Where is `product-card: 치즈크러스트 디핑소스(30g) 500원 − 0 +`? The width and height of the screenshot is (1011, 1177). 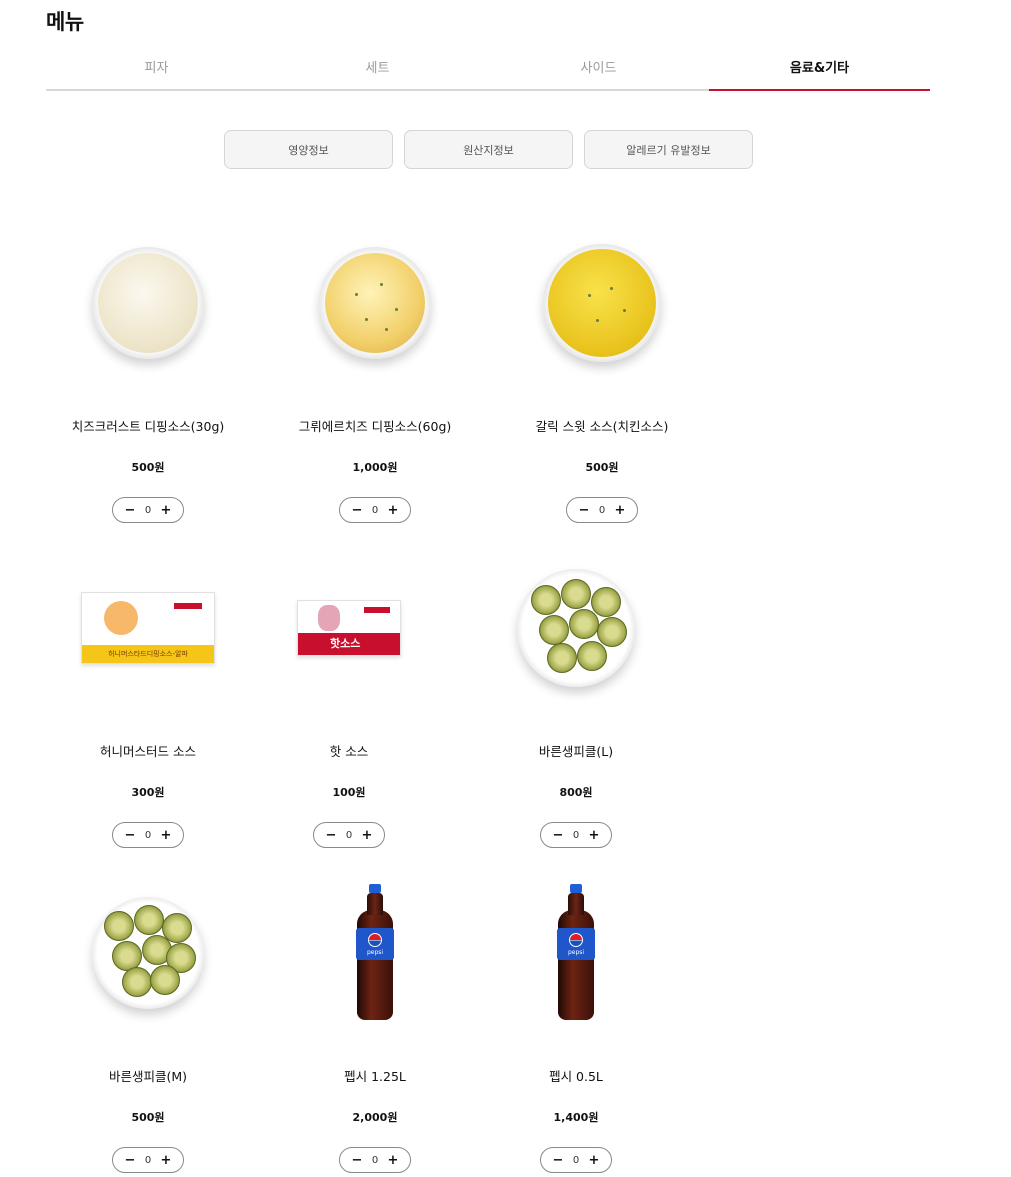 product-card: 치즈크러스트 디핑소스(30g) 500원 − 0 + is located at coordinates (148, 375).